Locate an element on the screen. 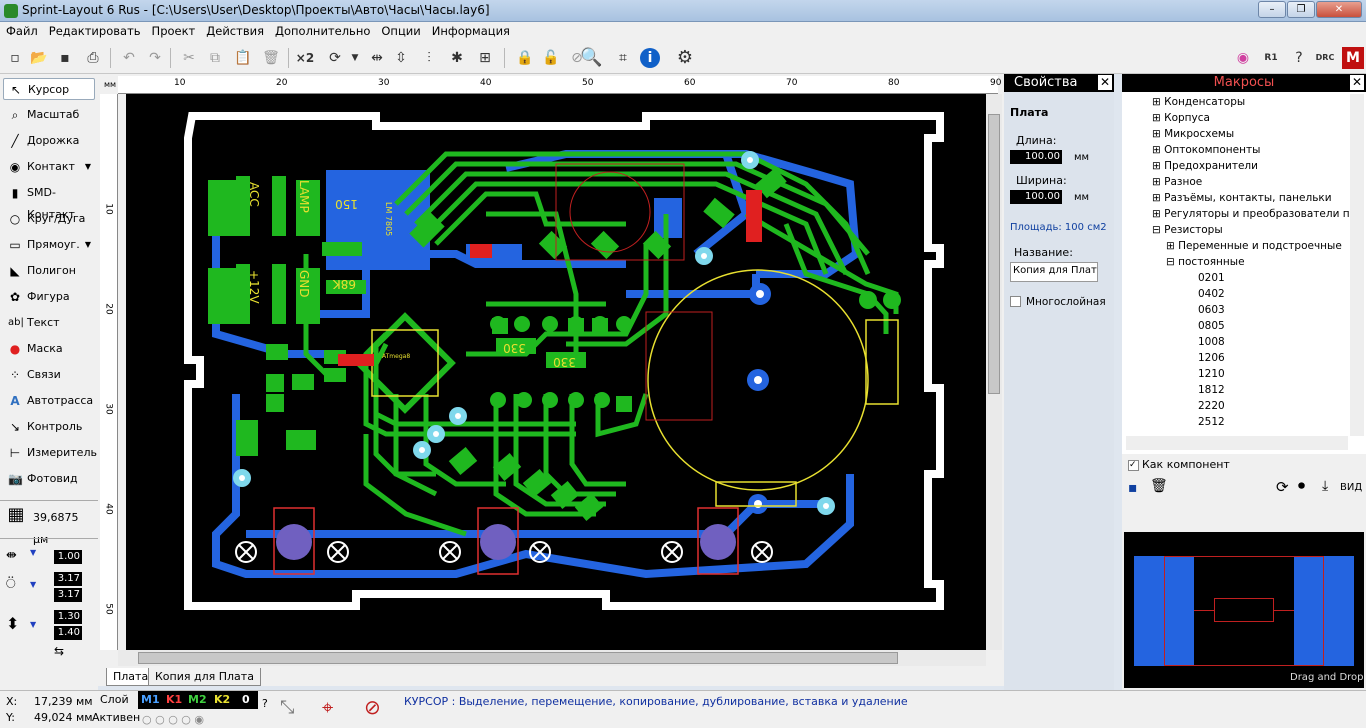 This screenshot has height=728, width=1366. menu-info: Информация is located at coordinates (470, 30).